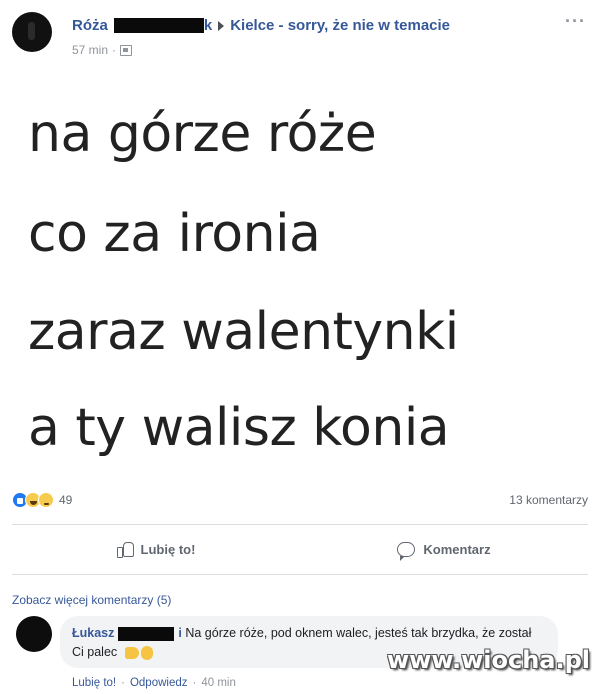  I want to click on comment-author-name: Łukasz, so click(93, 633).